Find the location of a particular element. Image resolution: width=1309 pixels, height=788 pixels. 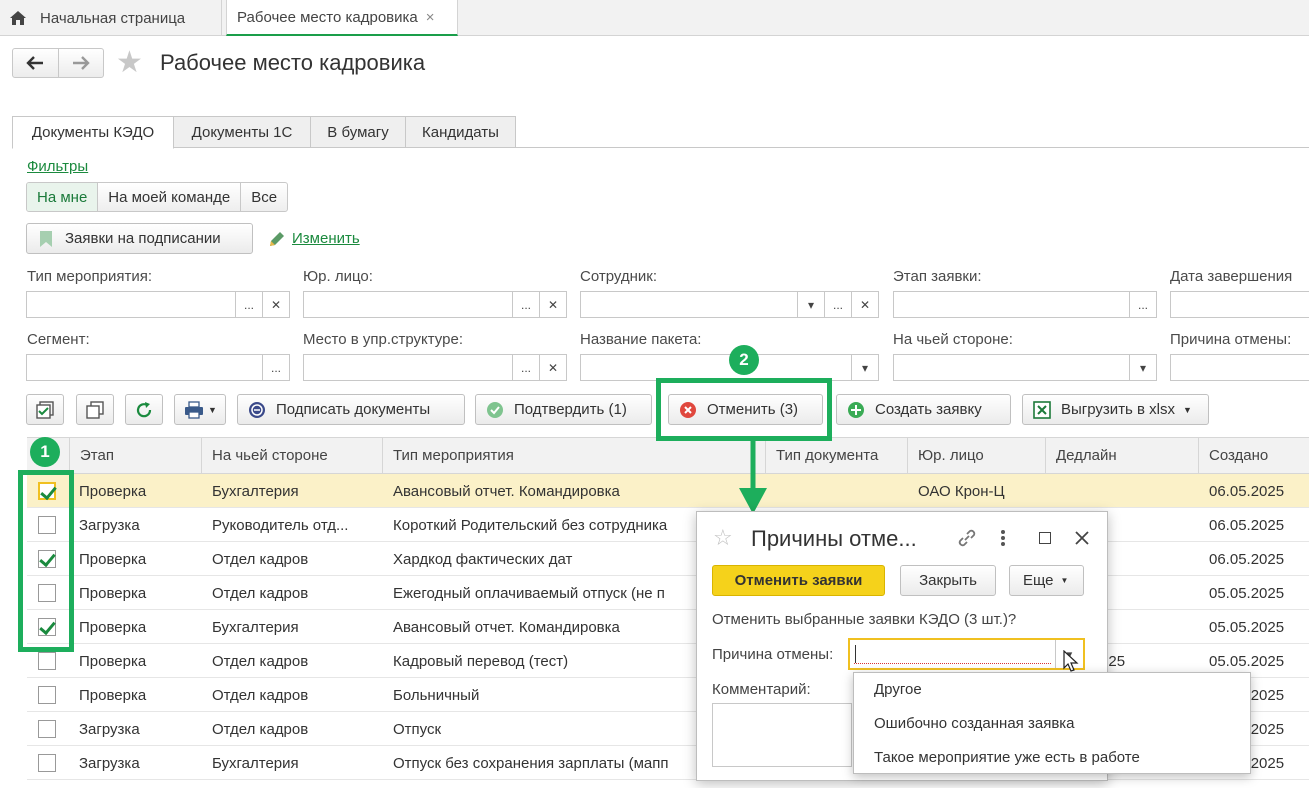

sign-documents-button: Подписать документы is located at coordinates (351, 409).